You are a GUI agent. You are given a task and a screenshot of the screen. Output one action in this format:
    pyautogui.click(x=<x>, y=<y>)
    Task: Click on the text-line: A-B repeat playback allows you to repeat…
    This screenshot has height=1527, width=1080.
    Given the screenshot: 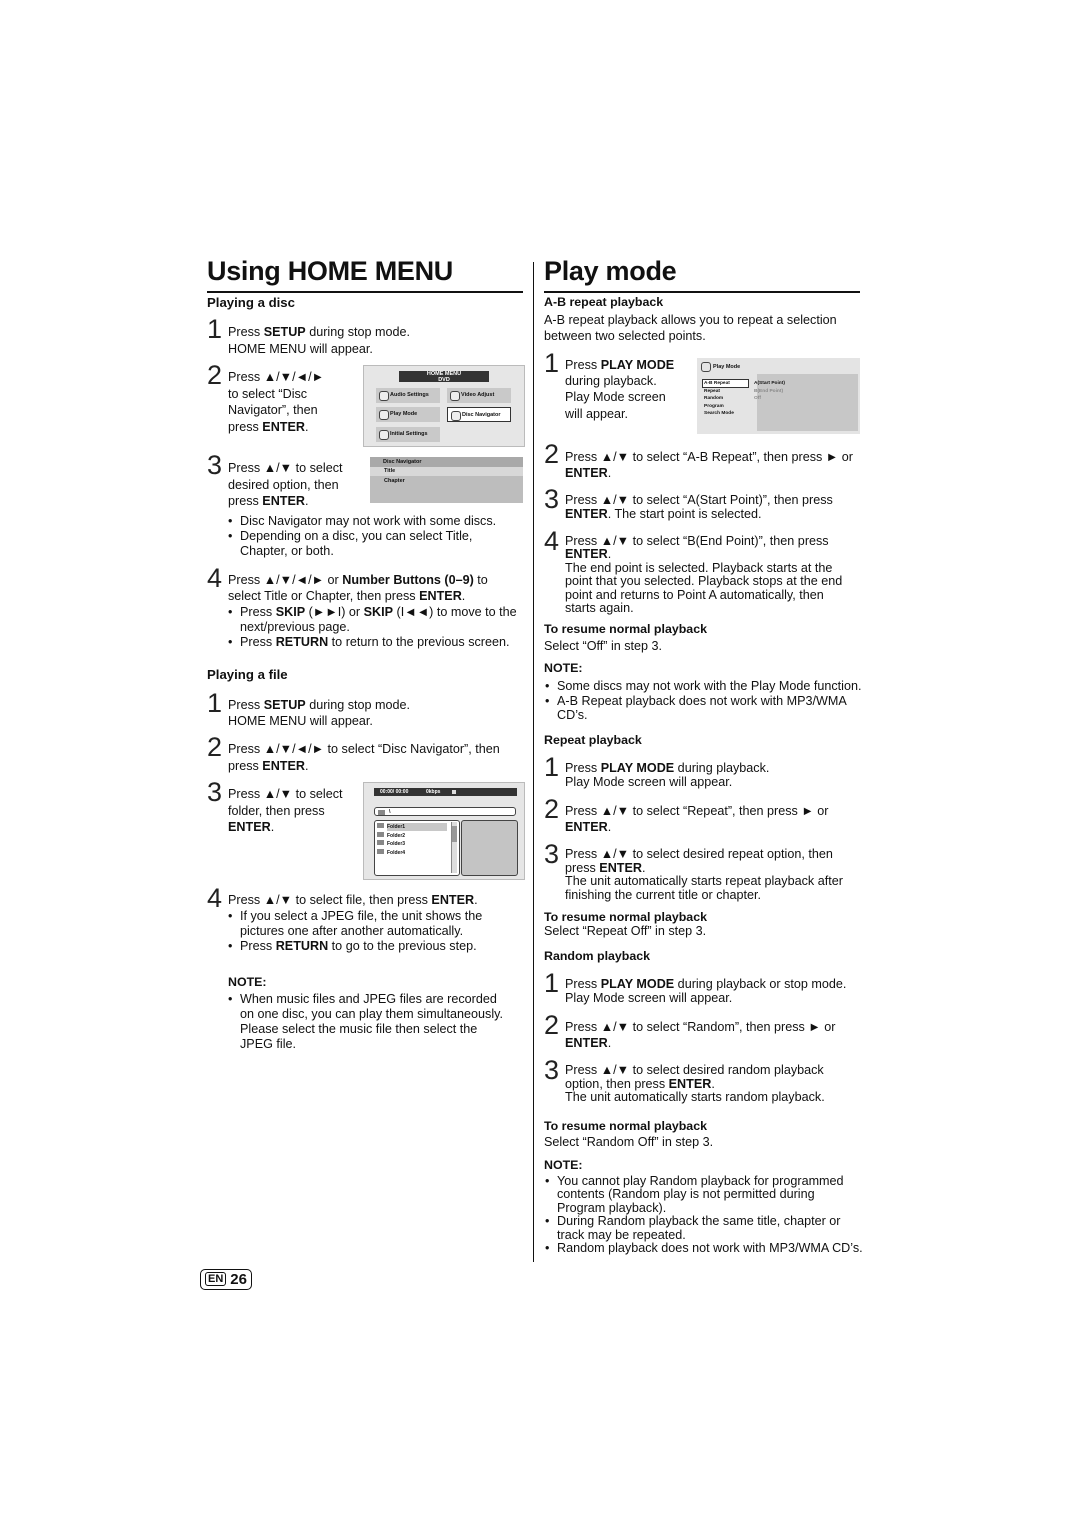 What is the action you would take?
    pyautogui.click(x=690, y=320)
    